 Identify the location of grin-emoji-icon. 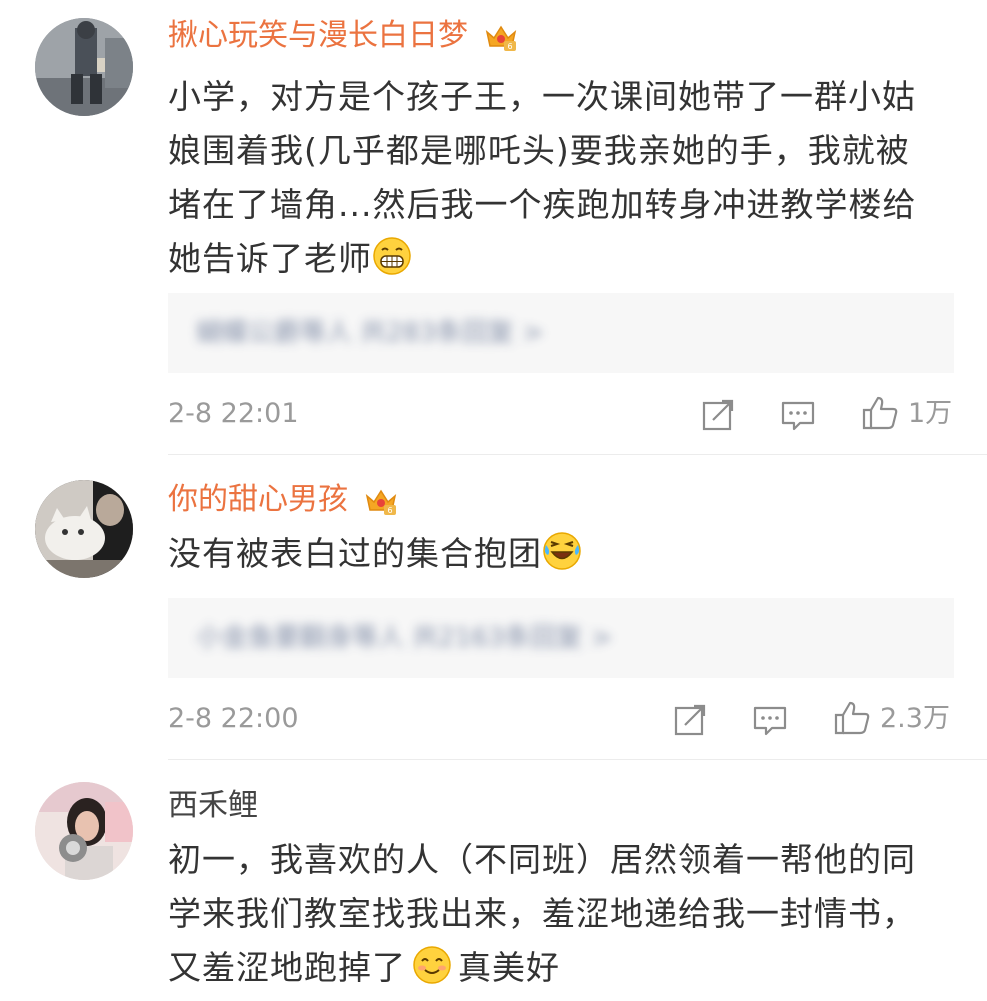
(392, 256).